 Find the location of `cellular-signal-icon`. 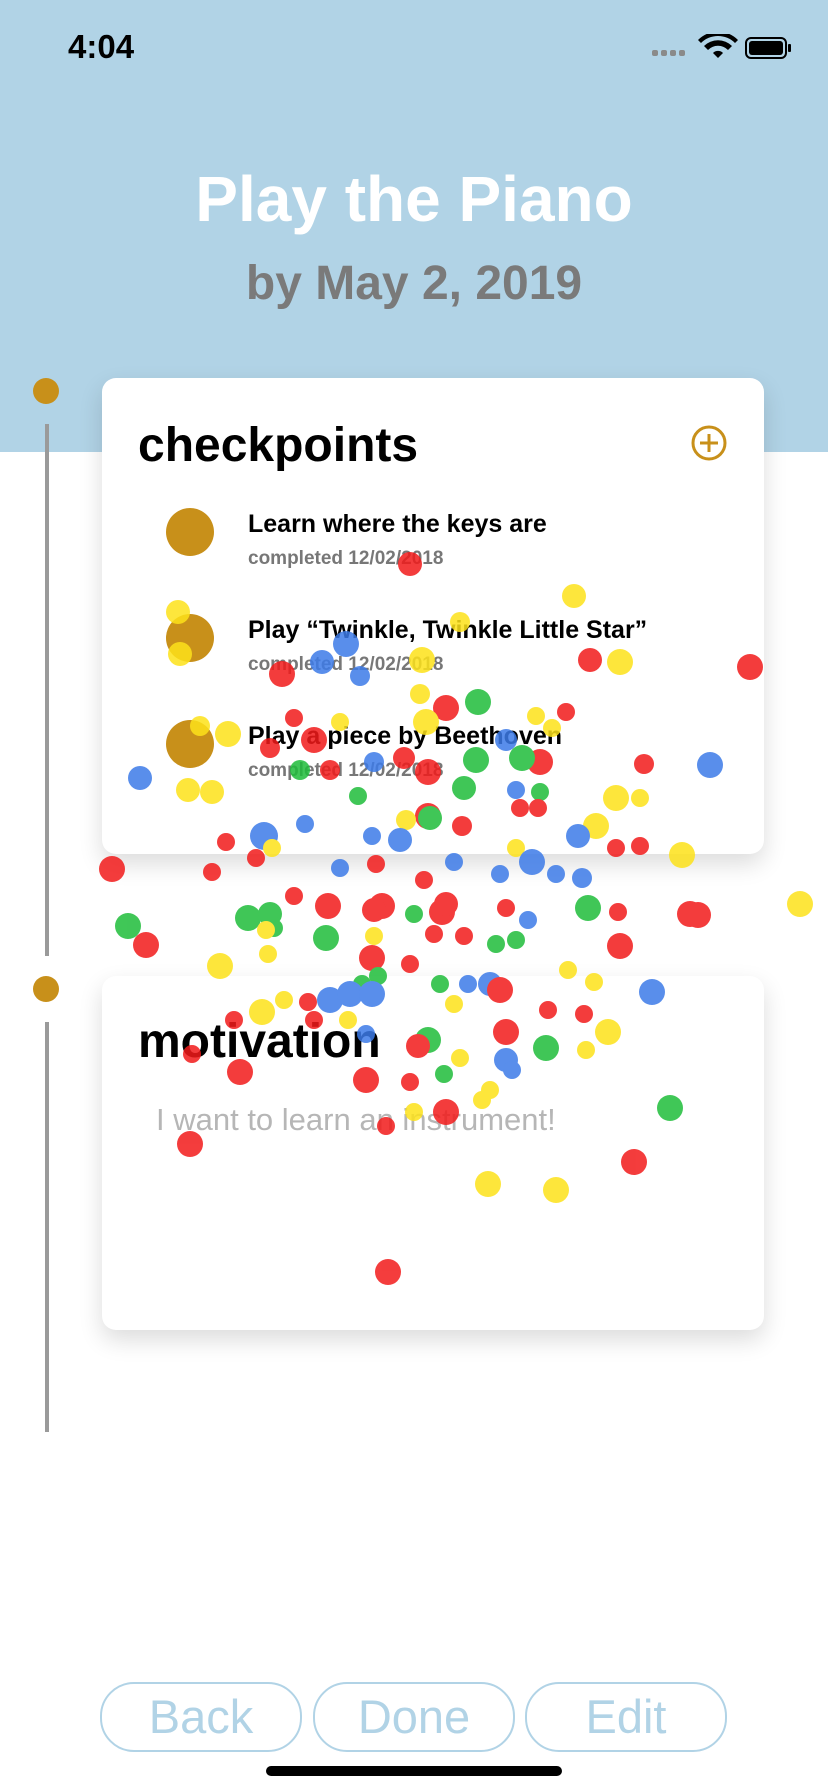

cellular-signal-icon is located at coordinates (668, 53).